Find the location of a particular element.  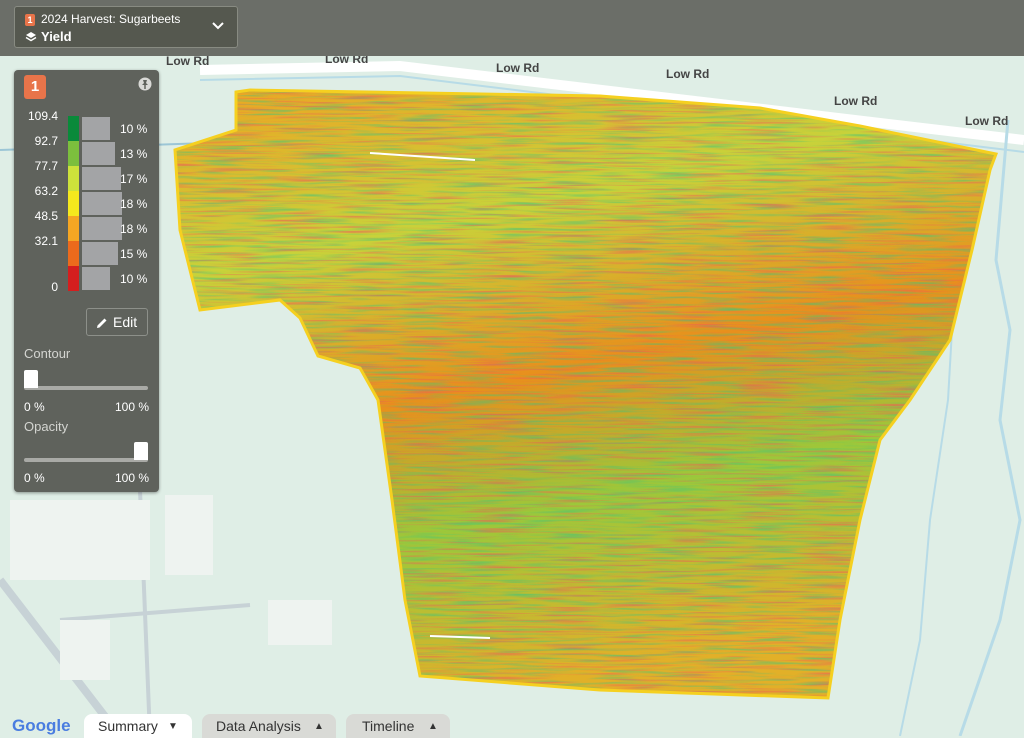

contour-slider-thumb is located at coordinates (31, 379).